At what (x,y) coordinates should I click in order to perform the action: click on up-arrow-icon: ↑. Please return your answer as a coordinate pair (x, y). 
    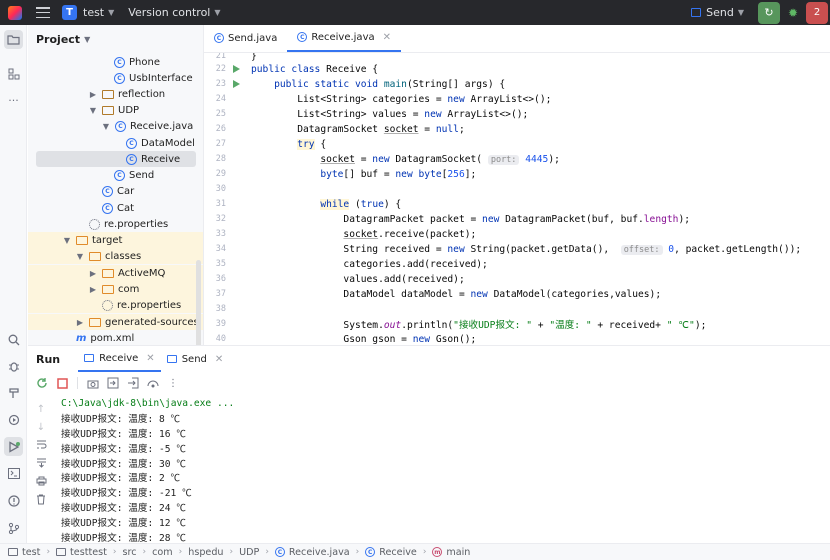
    Looking at the image, I should click on (41, 409).